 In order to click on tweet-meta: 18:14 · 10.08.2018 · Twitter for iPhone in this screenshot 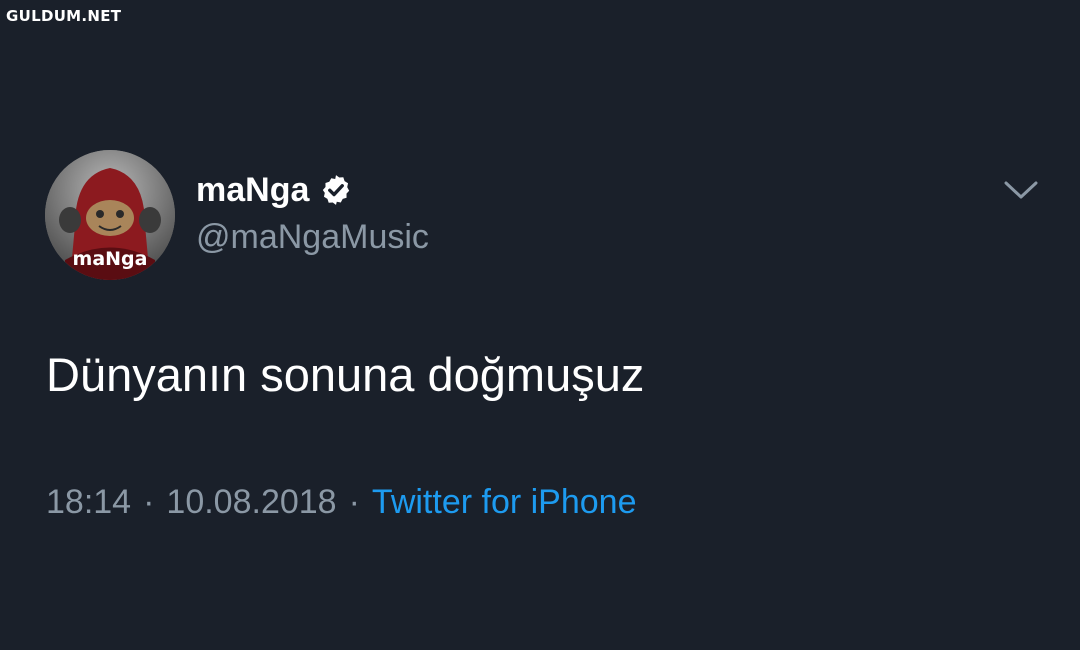, I will do `click(341, 502)`.